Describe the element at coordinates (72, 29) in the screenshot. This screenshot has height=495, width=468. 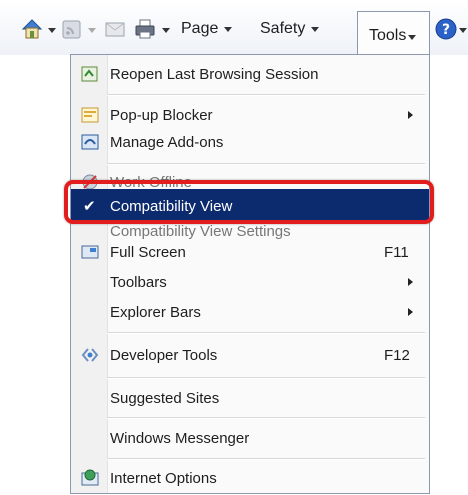
I see `feeds-icon` at that location.